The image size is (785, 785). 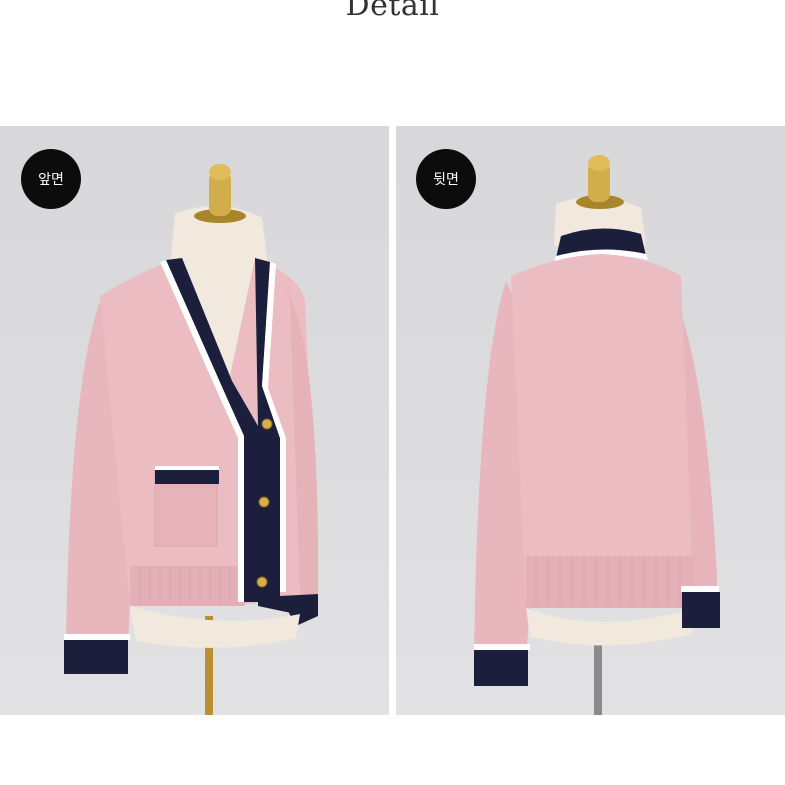 What do you see at coordinates (51, 179) in the screenshot?
I see `front-view-badge: 앞면` at bounding box center [51, 179].